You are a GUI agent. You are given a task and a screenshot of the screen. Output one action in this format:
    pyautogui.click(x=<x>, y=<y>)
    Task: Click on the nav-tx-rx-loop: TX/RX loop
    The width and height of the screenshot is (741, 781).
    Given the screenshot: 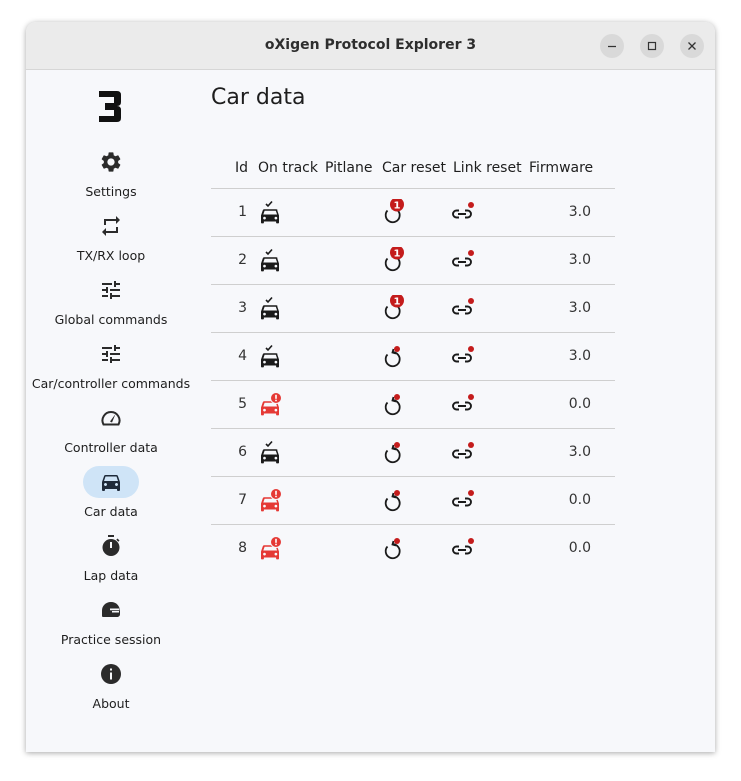 What is the action you would take?
    pyautogui.click(x=111, y=239)
    